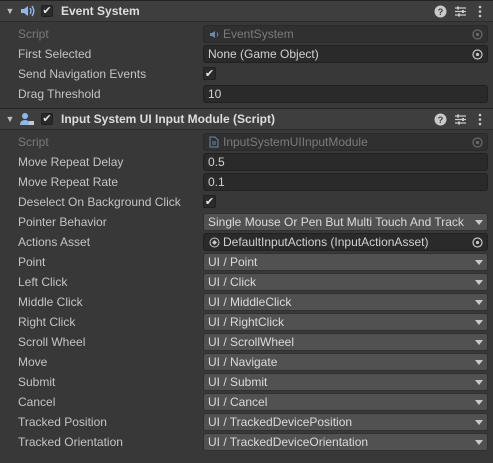 The image size is (493, 463). What do you see at coordinates (32, 262) in the screenshot?
I see `action-label: Point` at bounding box center [32, 262].